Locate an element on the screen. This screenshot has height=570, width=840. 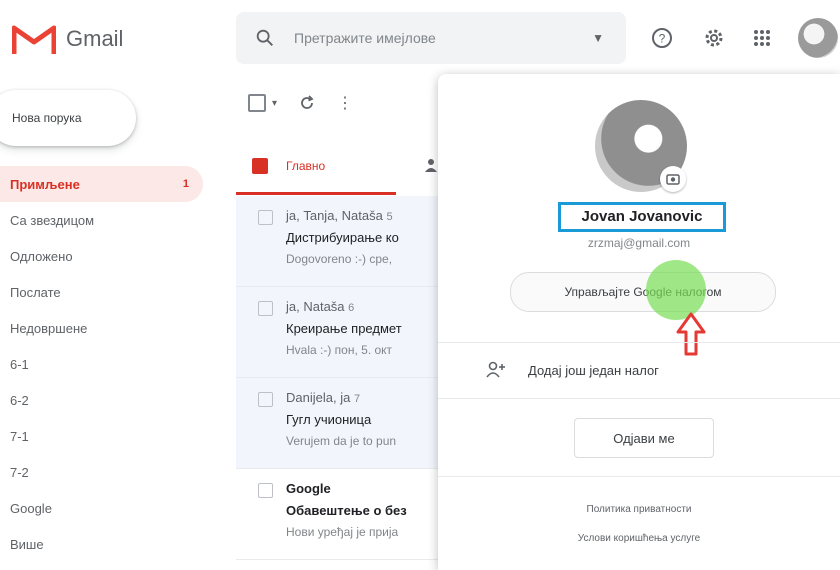
gmail-logo: Gmail is located at coordinates (67, 39).